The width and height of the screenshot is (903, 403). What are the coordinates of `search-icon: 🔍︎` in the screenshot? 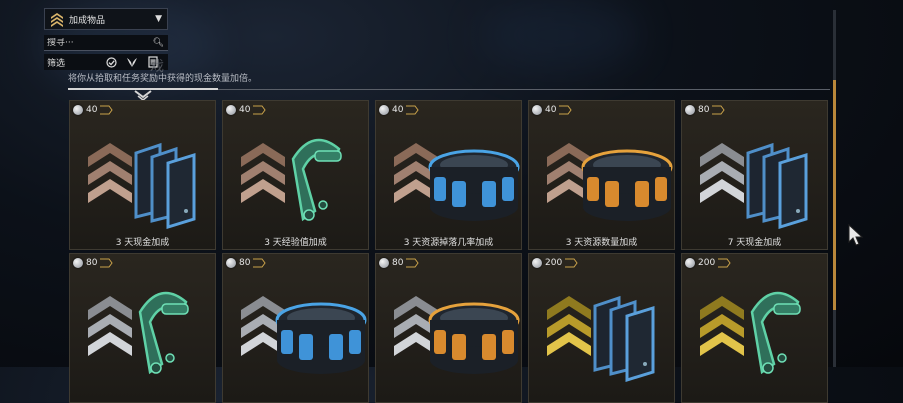 It's located at (160, 43).